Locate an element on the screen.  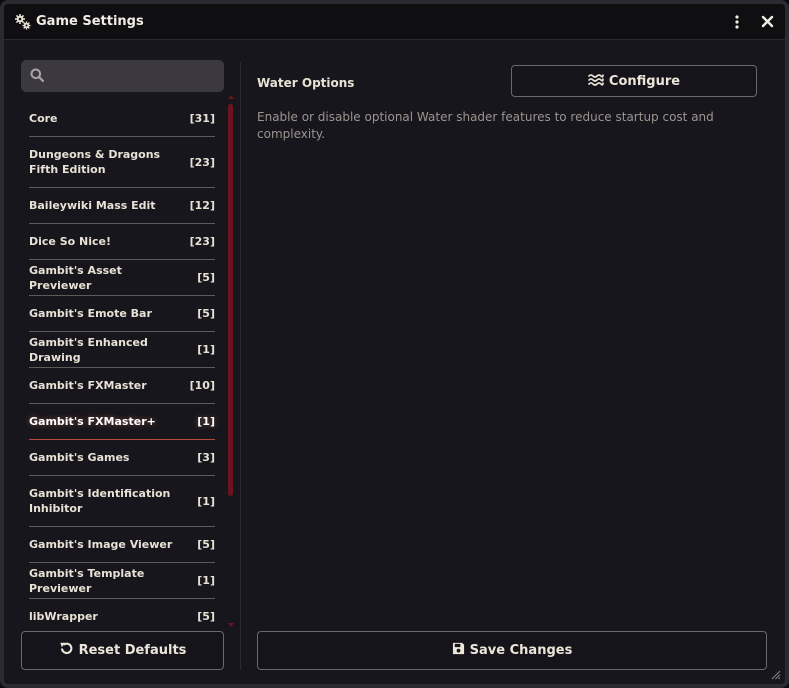
category-count: [12] is located at coordinates (202, 205).